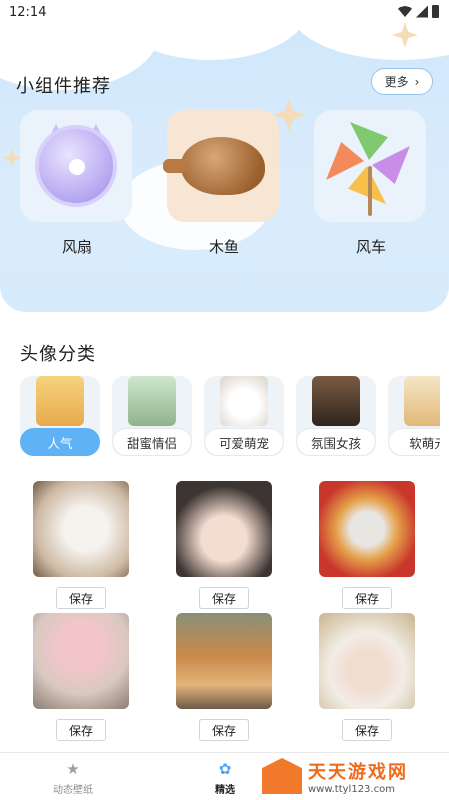 The image size is (449, 800). What do you see at coordinates (28, 12) in the screenshot?
I see `status-time: 12:14` at bounding box center [28, 12].